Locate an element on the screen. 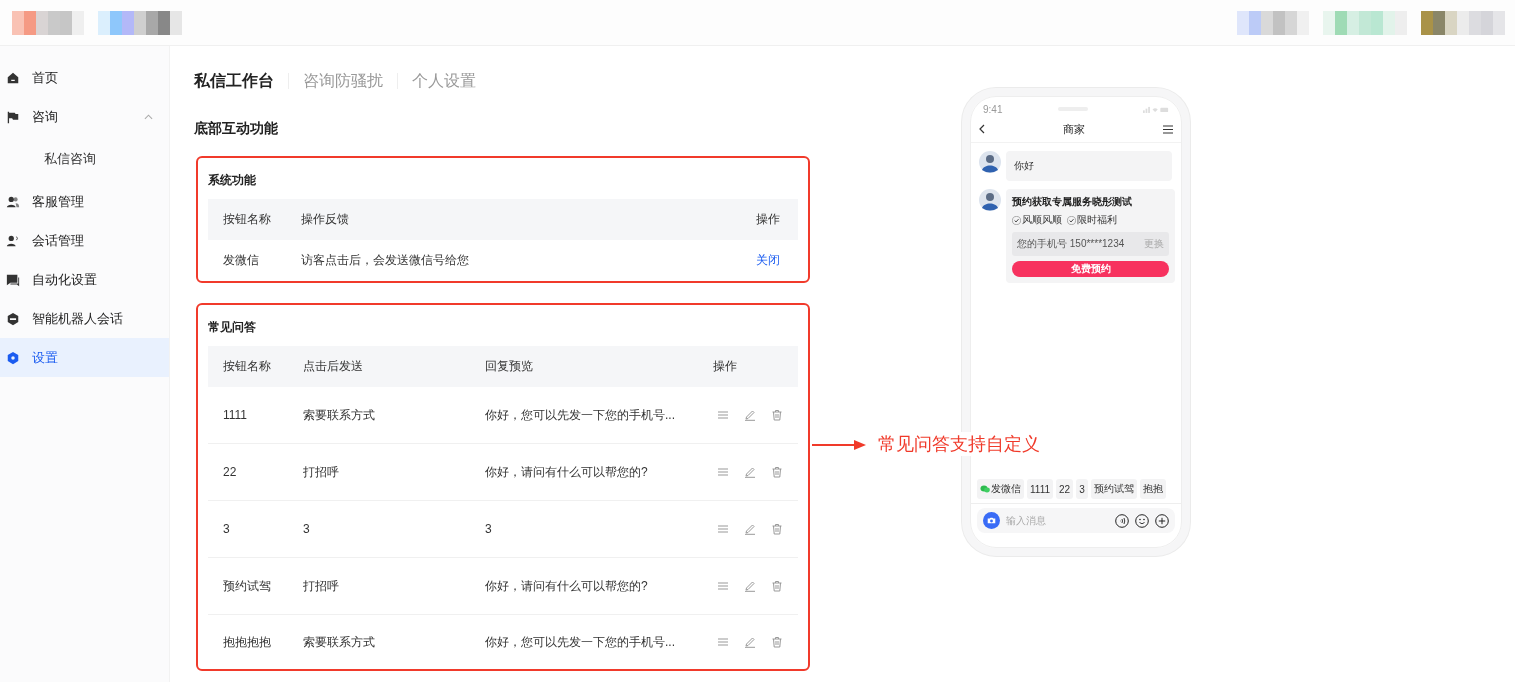 The height and width of the screenshot is (682, 1515). annotation-text: 常见问答支持自定义 is located at coordinates (959, 444).